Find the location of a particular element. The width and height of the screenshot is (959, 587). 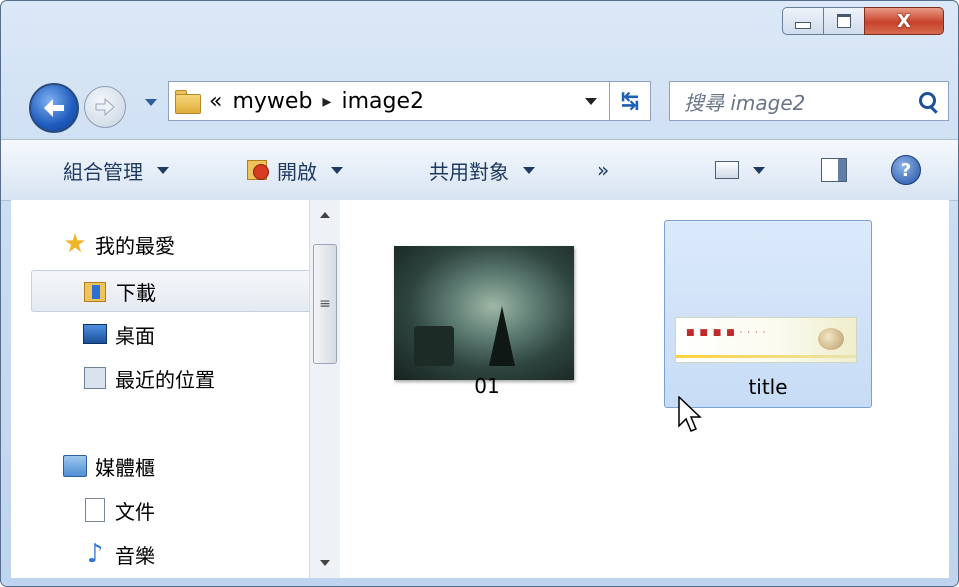

file-name: 01 is located at coordinates (487, 386).